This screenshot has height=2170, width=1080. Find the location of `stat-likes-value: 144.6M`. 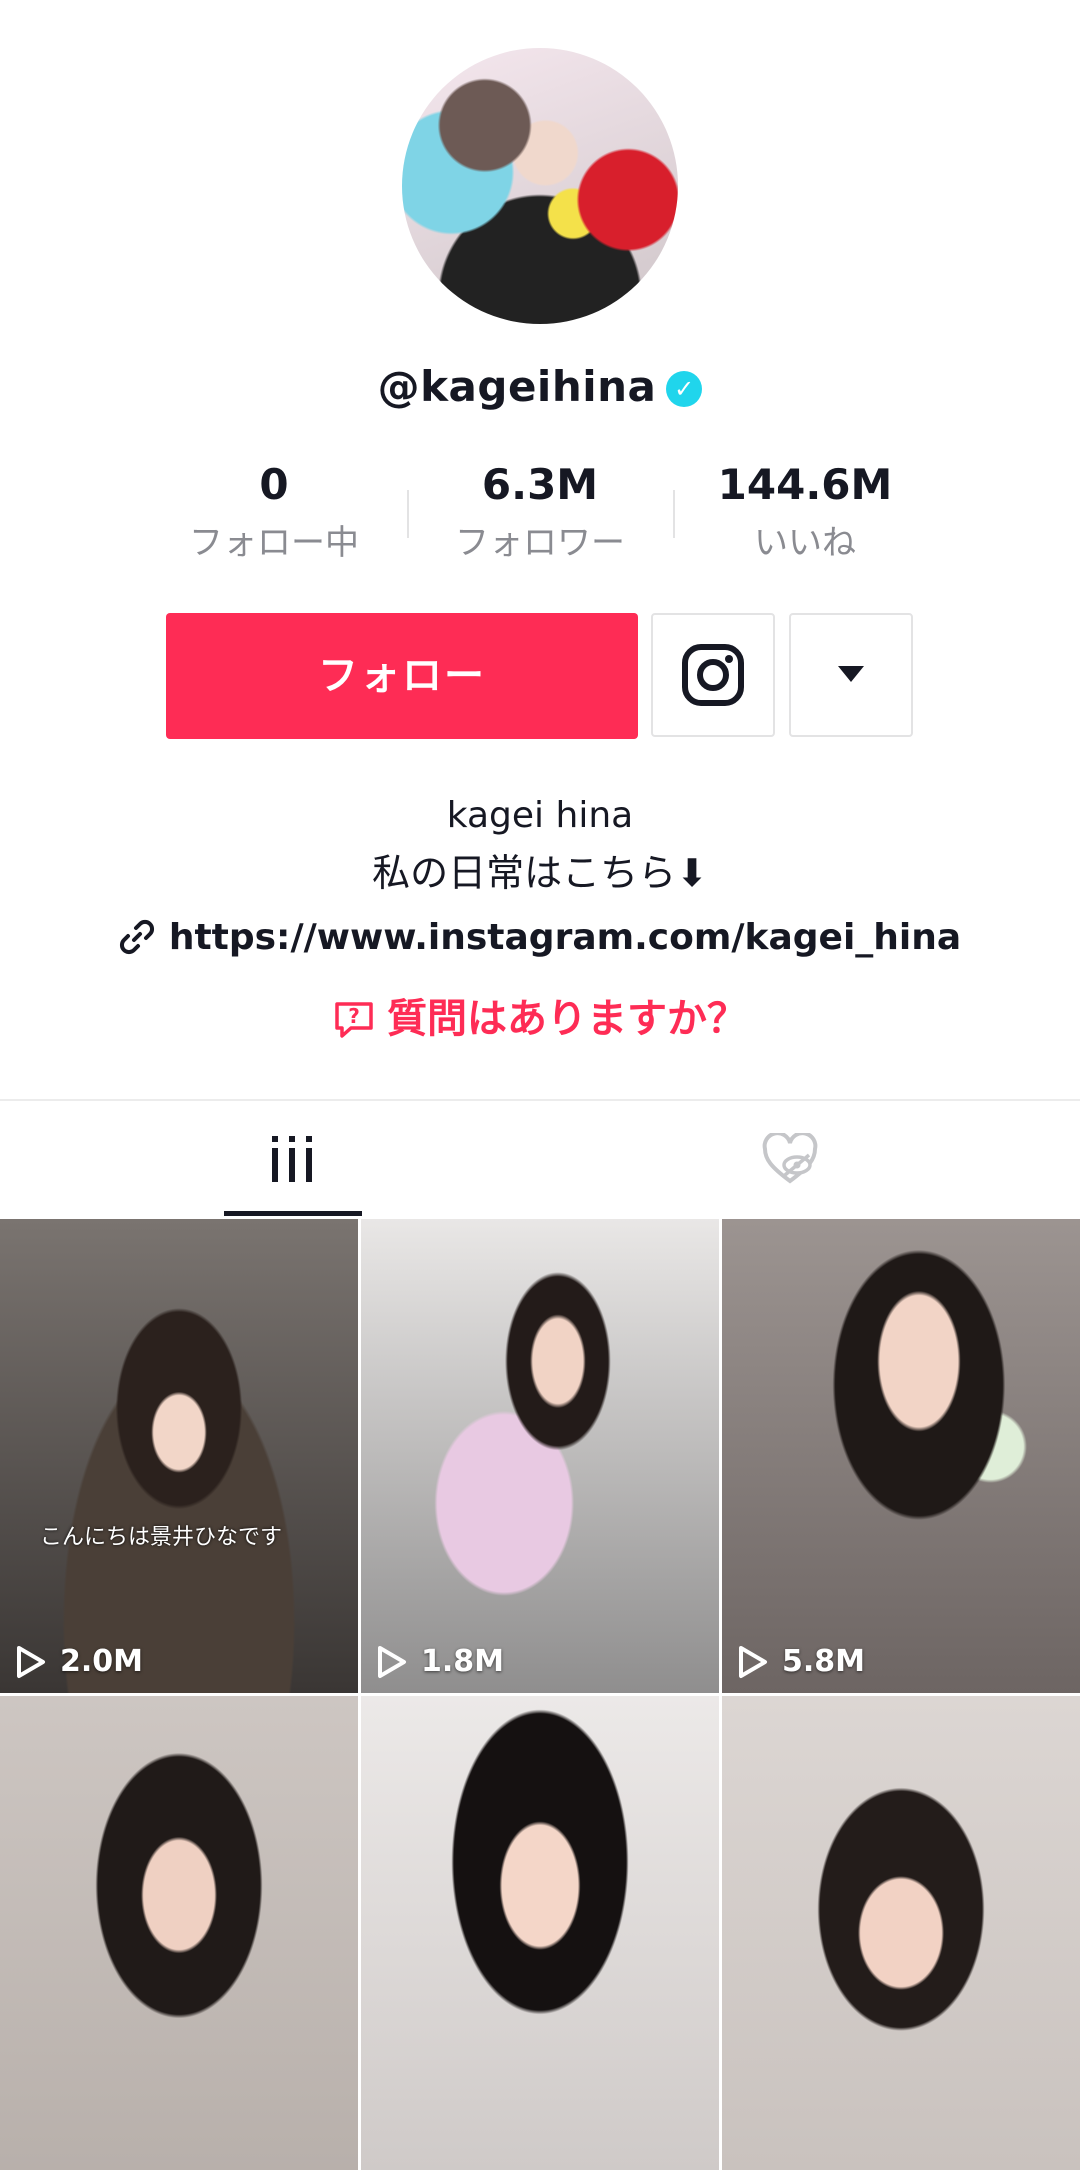

stat-likes-value: 144.6M is located at coordinates (805, 484).